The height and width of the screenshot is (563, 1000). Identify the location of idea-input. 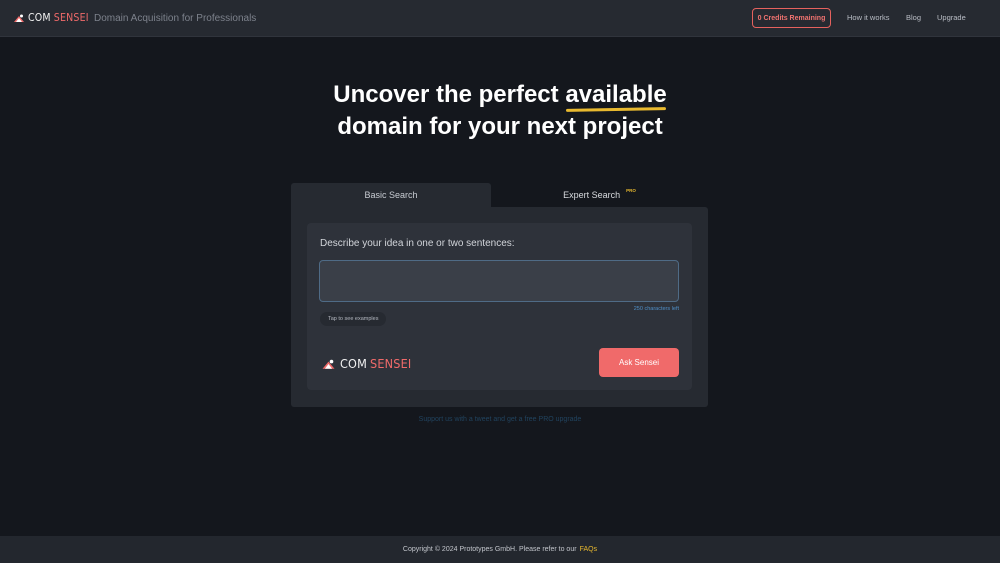
(499, 281).